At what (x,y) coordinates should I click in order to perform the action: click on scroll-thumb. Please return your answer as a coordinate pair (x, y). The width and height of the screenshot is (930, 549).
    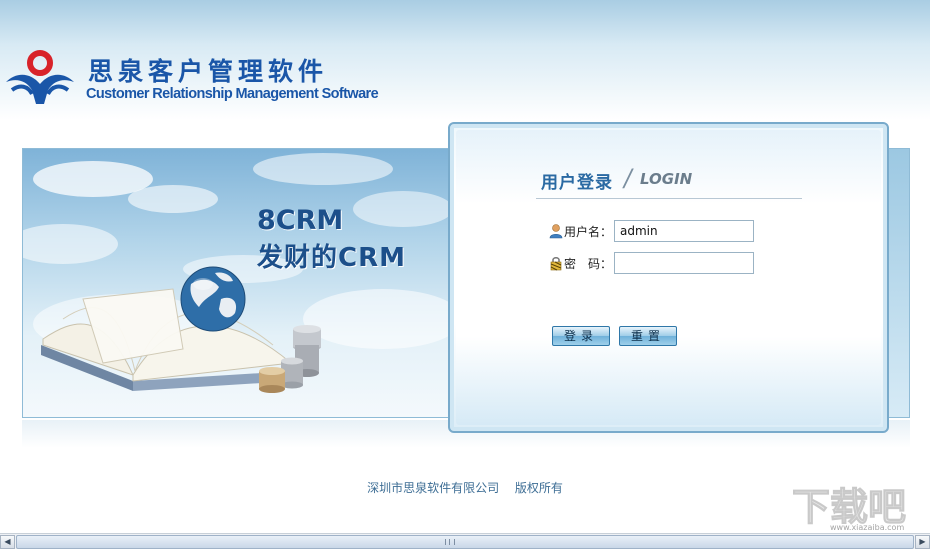
    Looking at the image, I should click on (465, 542).